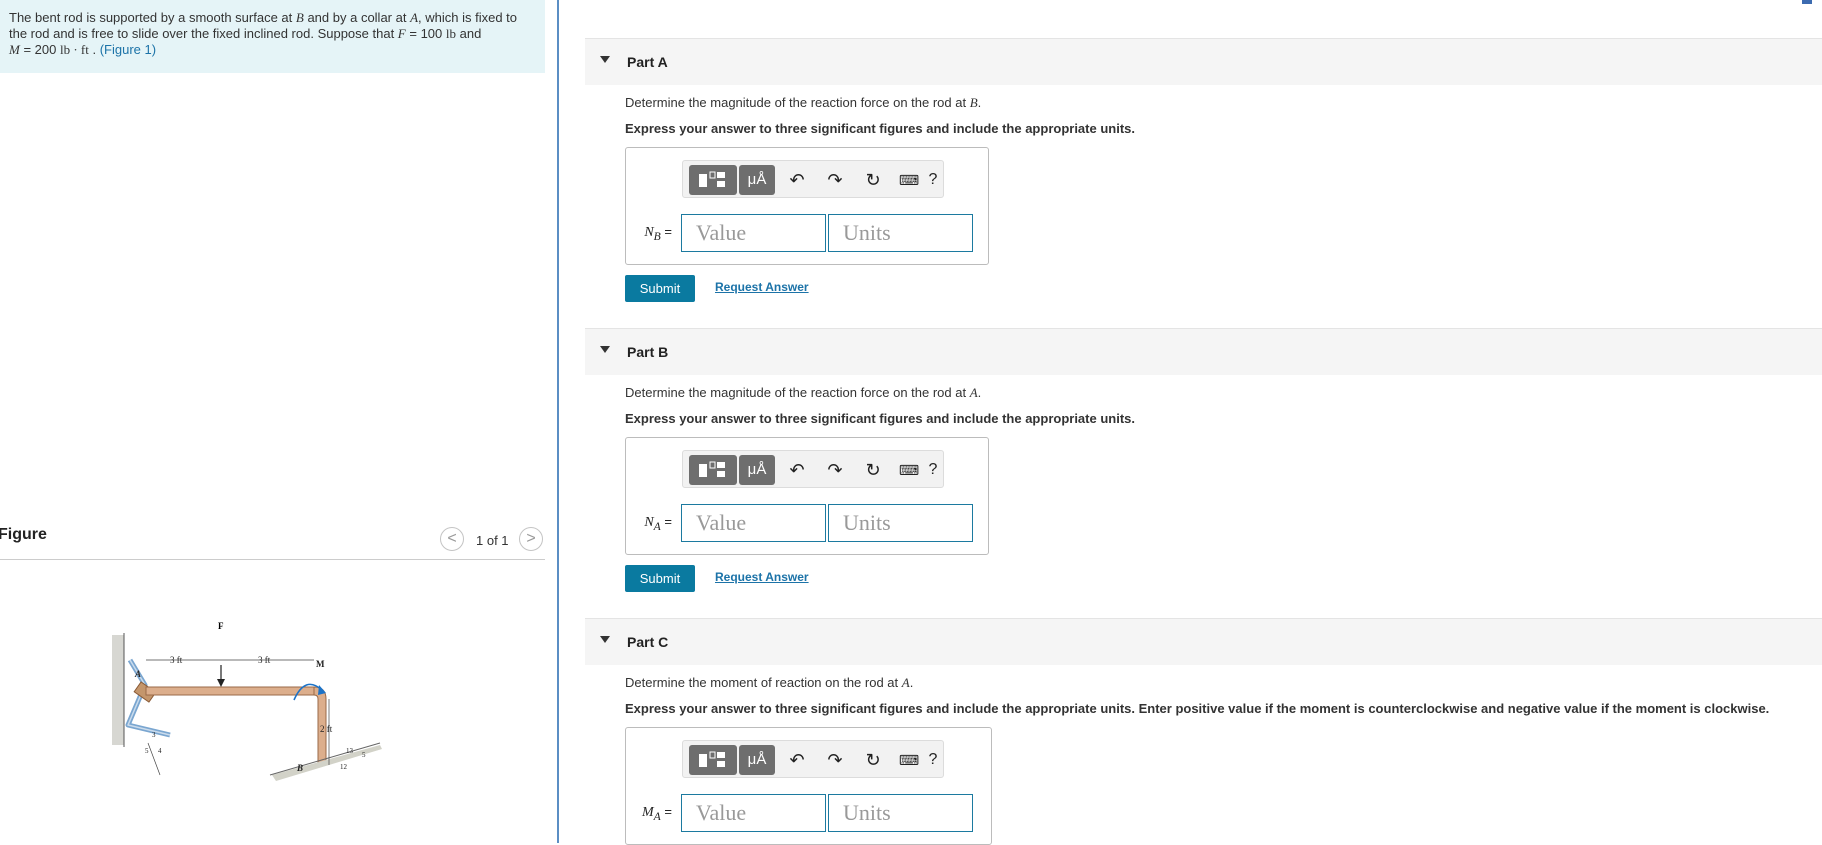  I want to click on pane-divider, so click(558, 421).